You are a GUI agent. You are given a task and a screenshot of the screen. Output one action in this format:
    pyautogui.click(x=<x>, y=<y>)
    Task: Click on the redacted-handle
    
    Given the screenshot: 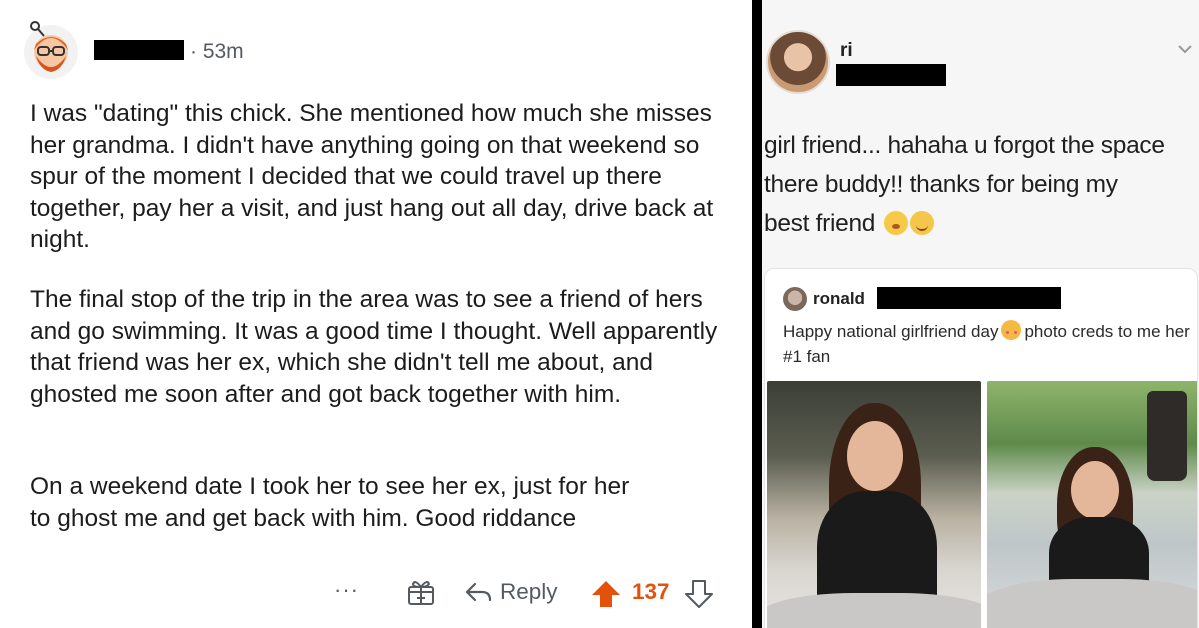 What is the action you would take?
    pyautogui.click(x=891, y=75)
    